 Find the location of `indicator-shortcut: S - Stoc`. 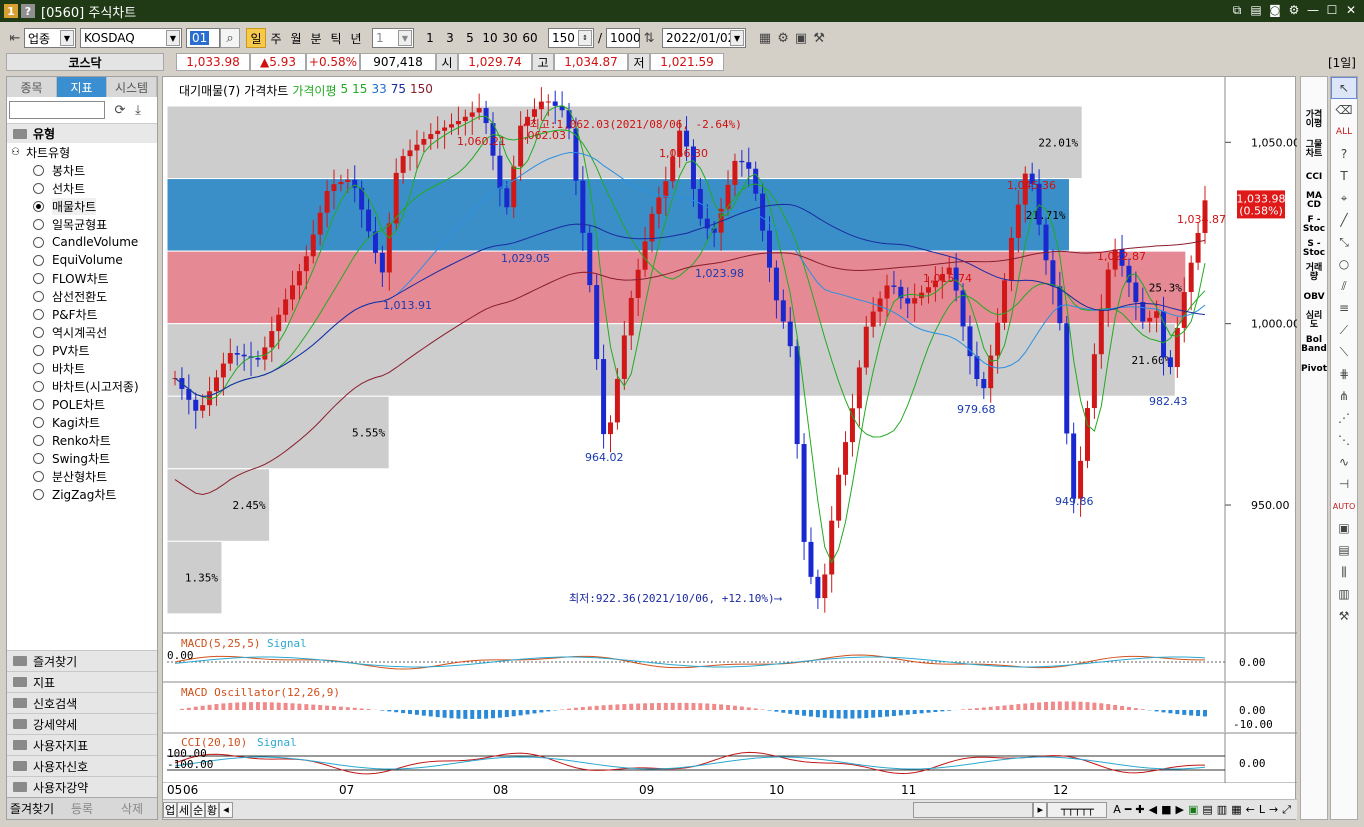

indicator-shortcut: S - Stoc is located at coordinates (1314, 249).